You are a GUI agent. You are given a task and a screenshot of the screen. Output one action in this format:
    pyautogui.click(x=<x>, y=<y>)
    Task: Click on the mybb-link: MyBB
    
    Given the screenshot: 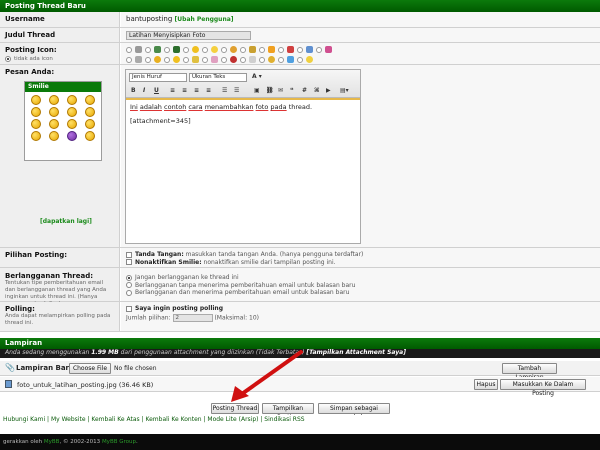 What is the action you would take?
    pyautogui.click(x=52, y=442)
    